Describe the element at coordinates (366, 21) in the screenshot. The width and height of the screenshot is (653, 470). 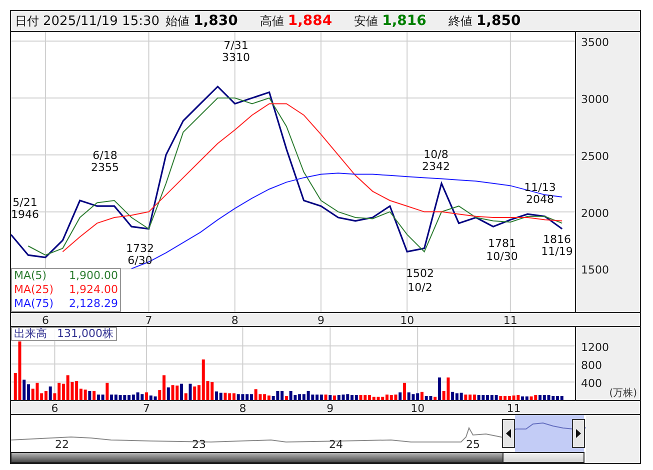
I see `price-label: 安値` at that location.